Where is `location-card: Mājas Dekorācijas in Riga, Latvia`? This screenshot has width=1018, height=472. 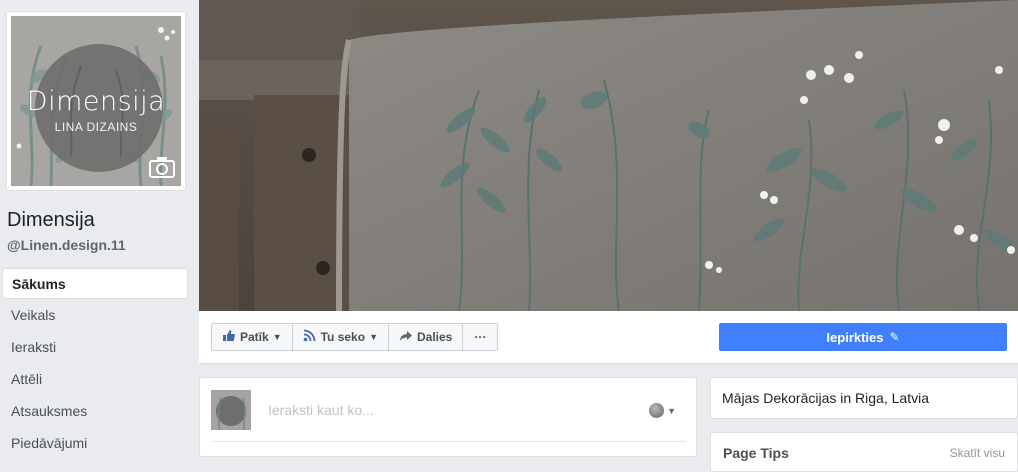 location-card: Mājas Dekorācijas in Riga, Latvia is located at coordinates (864, 398).